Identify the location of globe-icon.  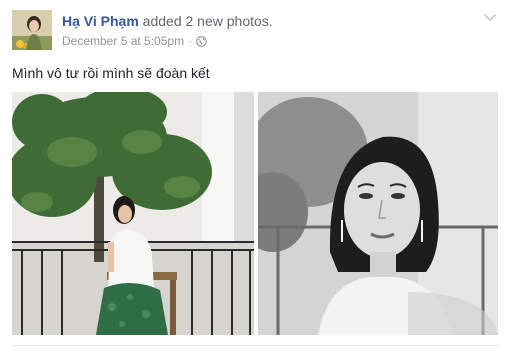
(201, 41).